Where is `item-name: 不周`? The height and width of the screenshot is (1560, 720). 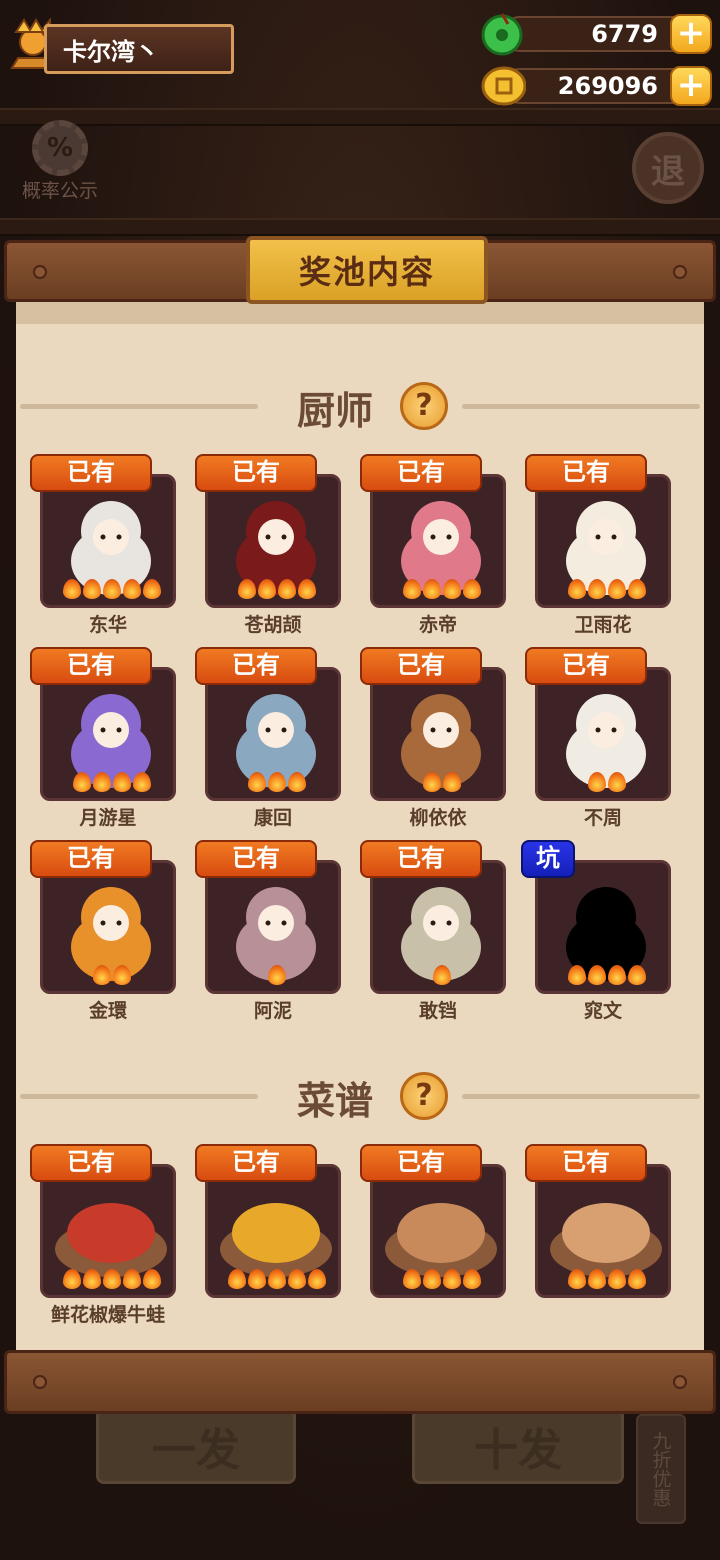
item-name: 不周 is located at coordinates (602, 818).